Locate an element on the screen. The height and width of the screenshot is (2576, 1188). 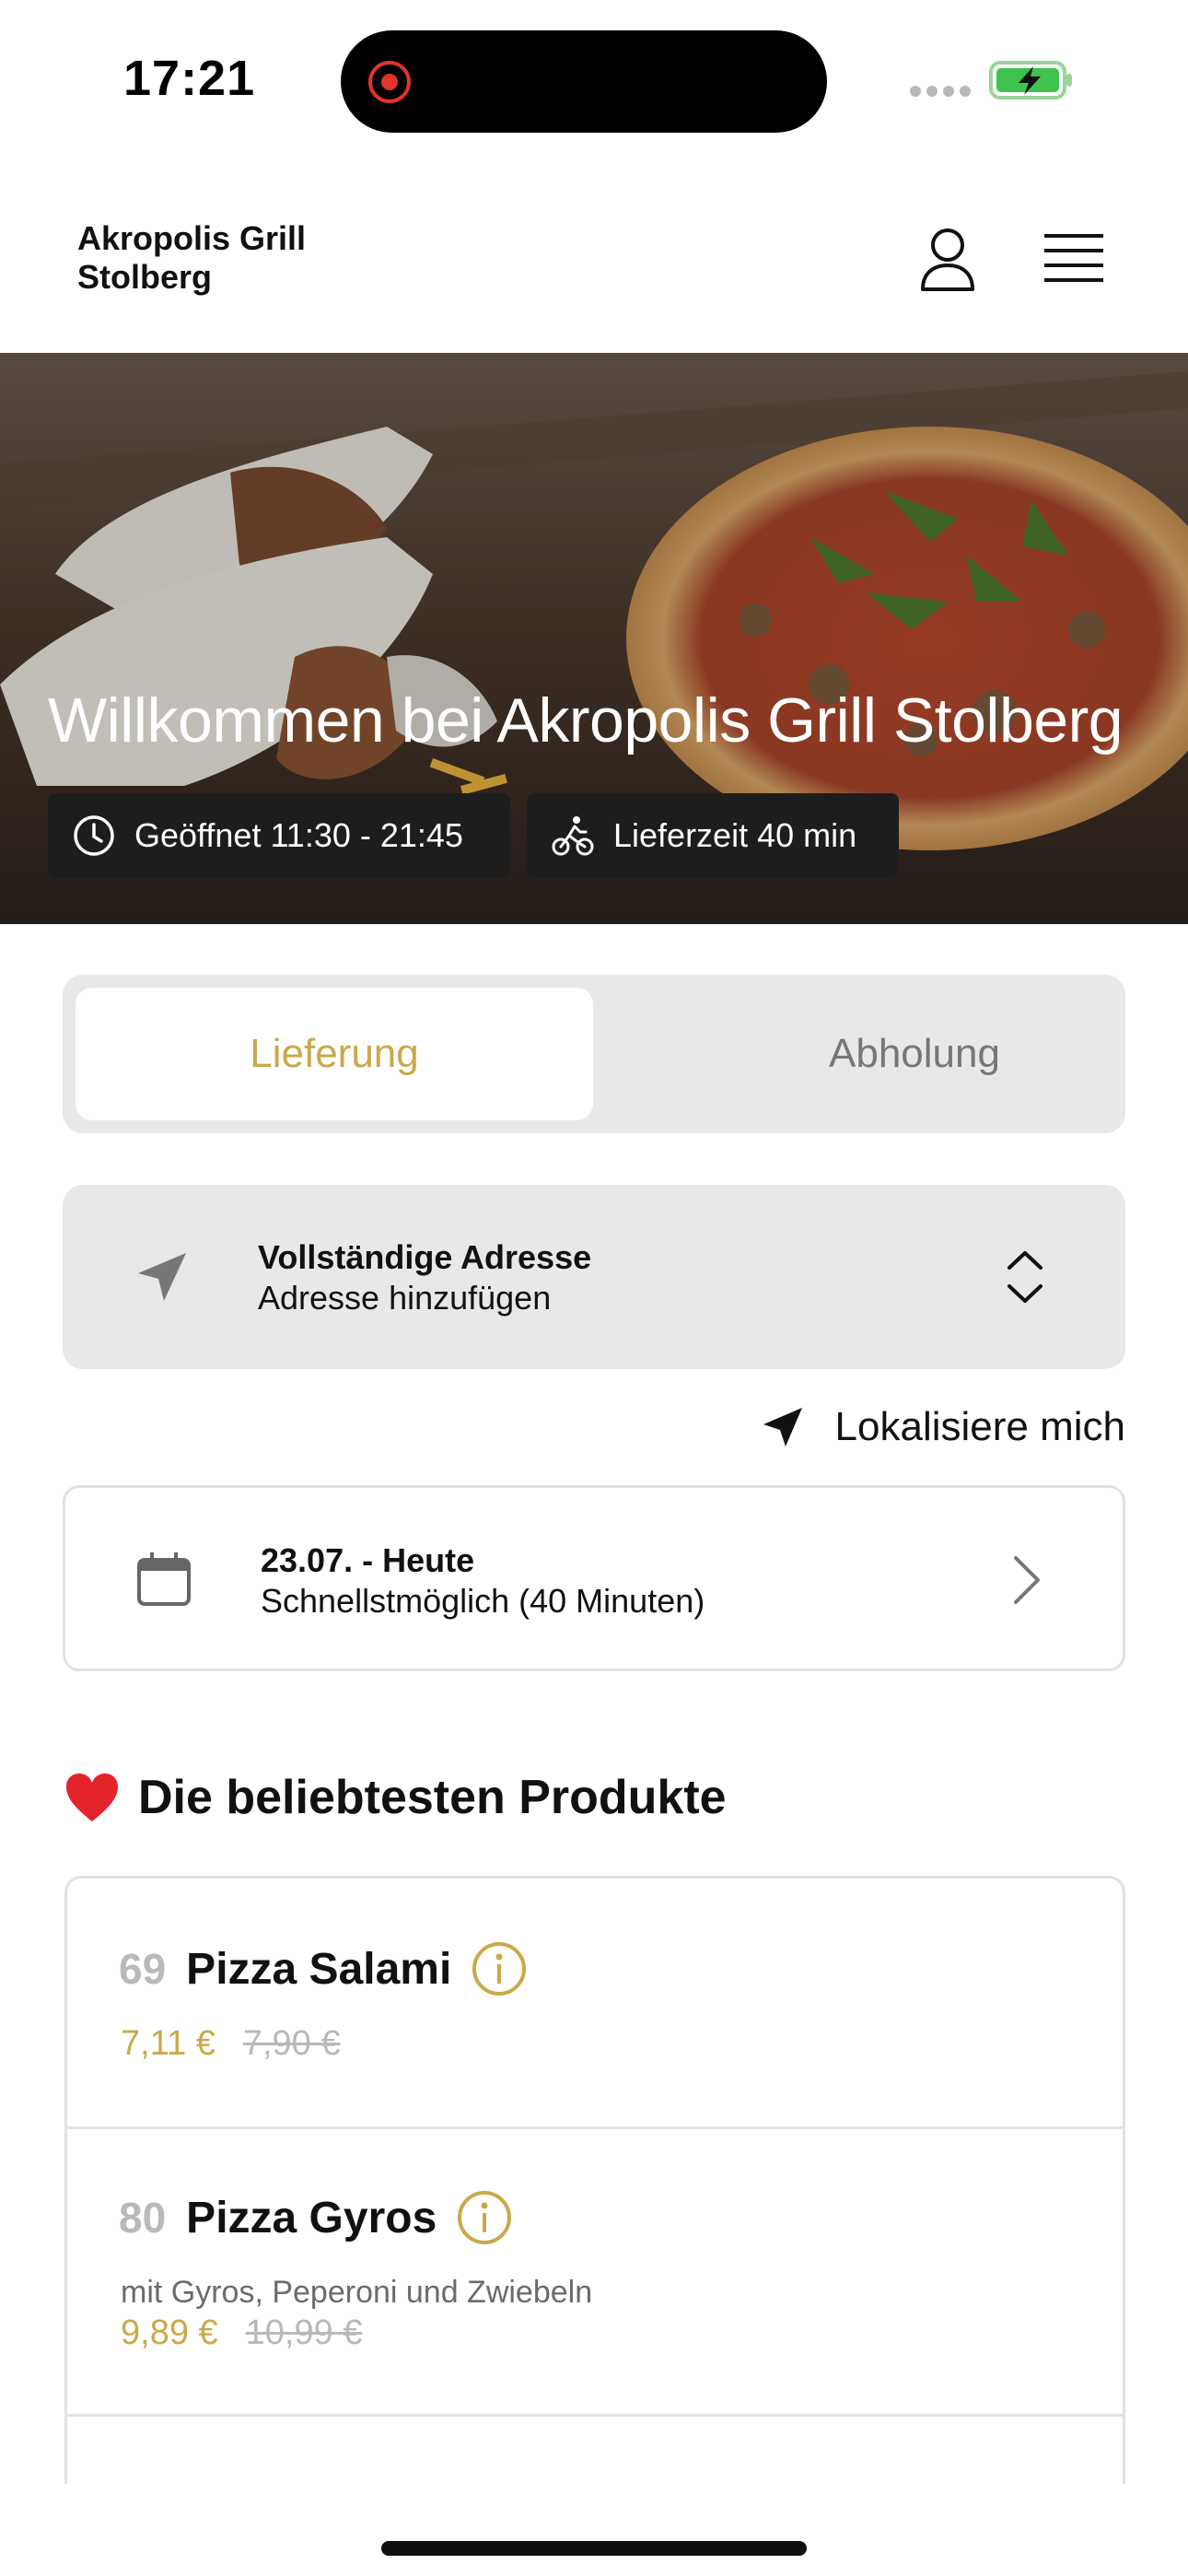
schedule-time: Schnellstmöglich (40 Minuten) is located at coordinates (483, 1601).